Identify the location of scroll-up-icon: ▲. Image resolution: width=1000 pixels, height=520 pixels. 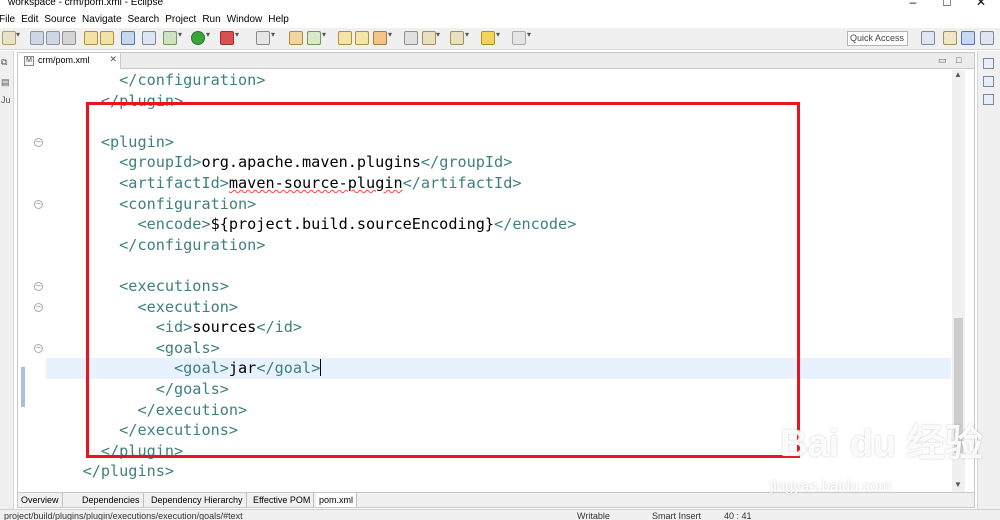
(958, 74).